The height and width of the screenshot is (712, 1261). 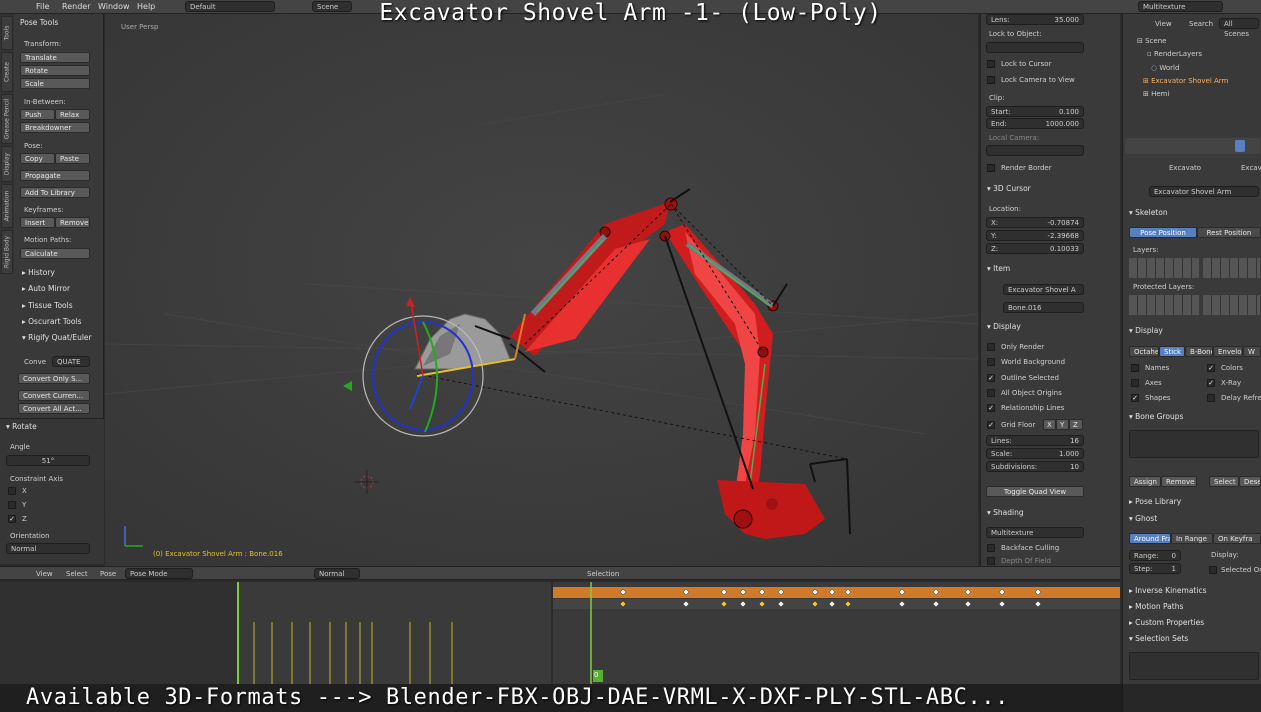 What do you see at coordinates (1150, 538) in the screenshot?
I see `ghost-around-frame-button: Around Fra` at bounding box center [1150, 538].